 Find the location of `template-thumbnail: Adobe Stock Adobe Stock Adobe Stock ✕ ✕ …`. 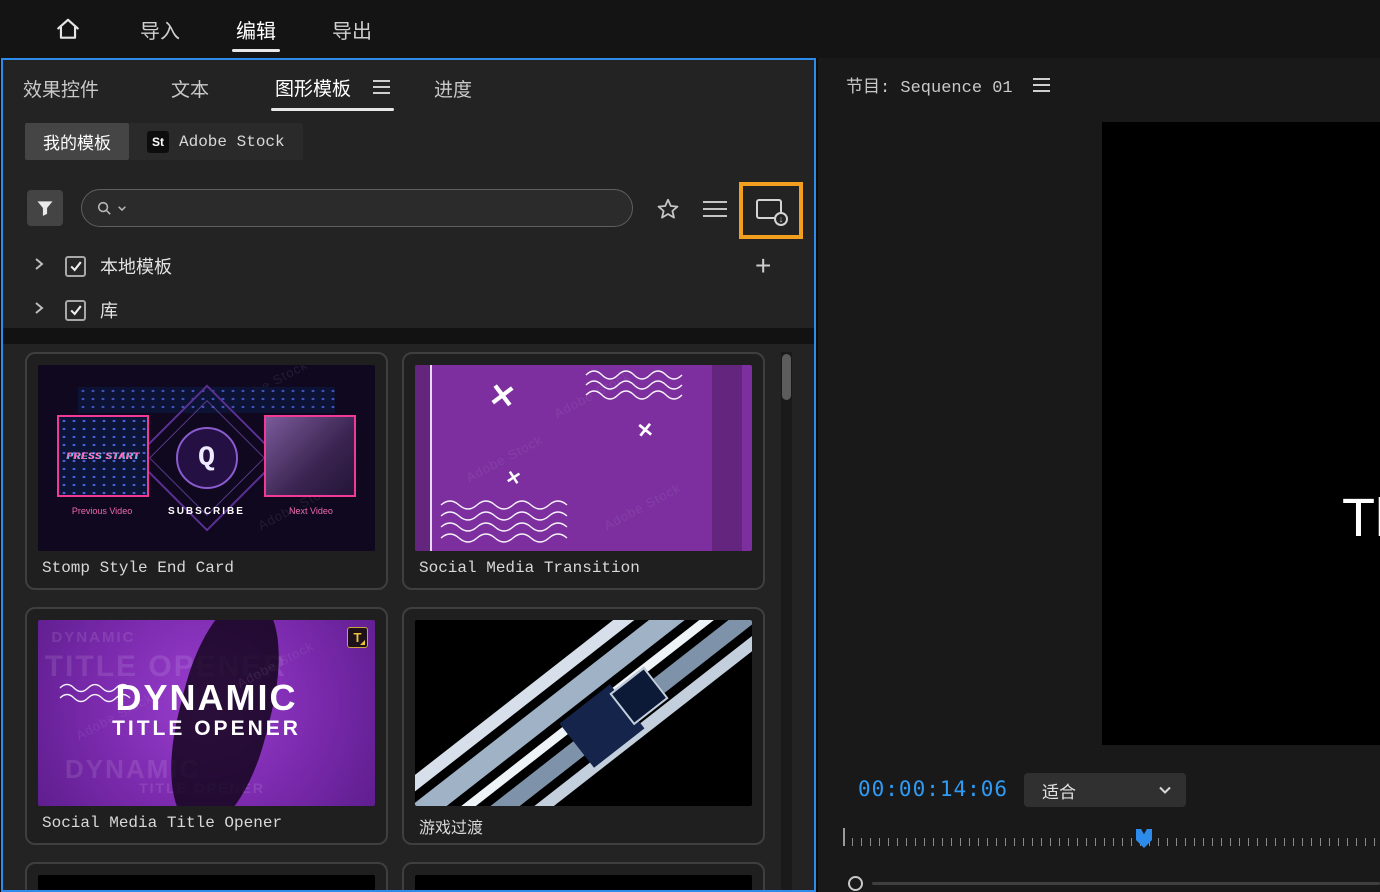

template-thumbnail: Adobe Stock Adobe Stock Adobe Stock ✕ ✕ … is located at coordinates (583, 458).